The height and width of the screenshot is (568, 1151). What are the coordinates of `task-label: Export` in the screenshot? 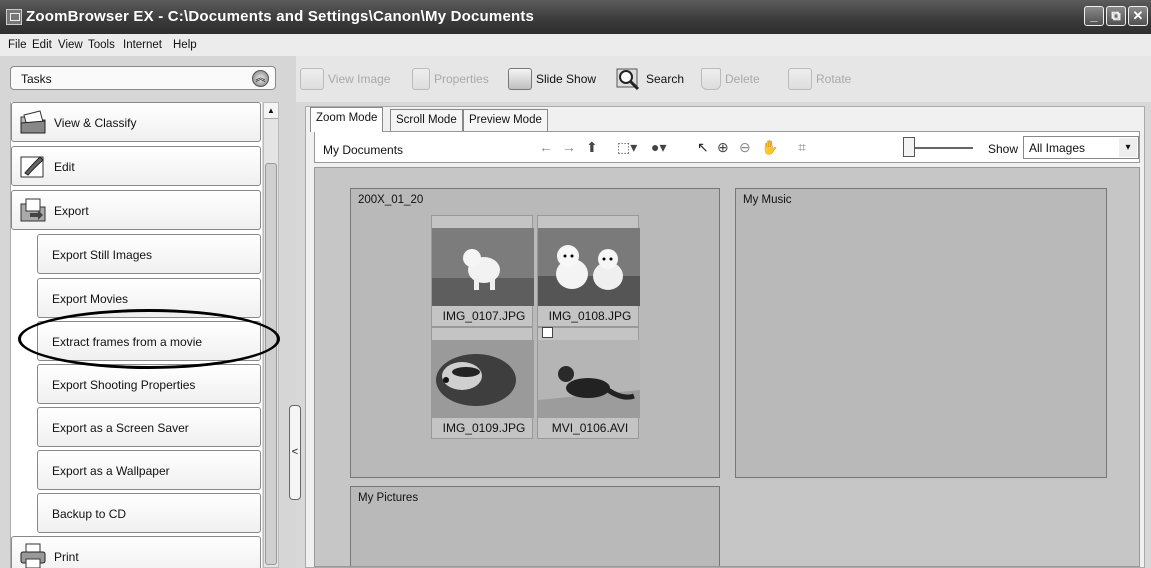 It's located at (71, 211).